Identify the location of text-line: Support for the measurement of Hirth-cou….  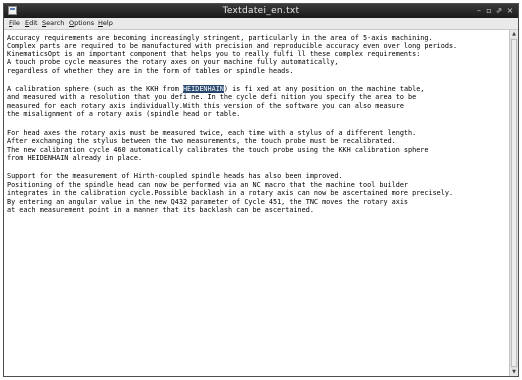
(175, 176).